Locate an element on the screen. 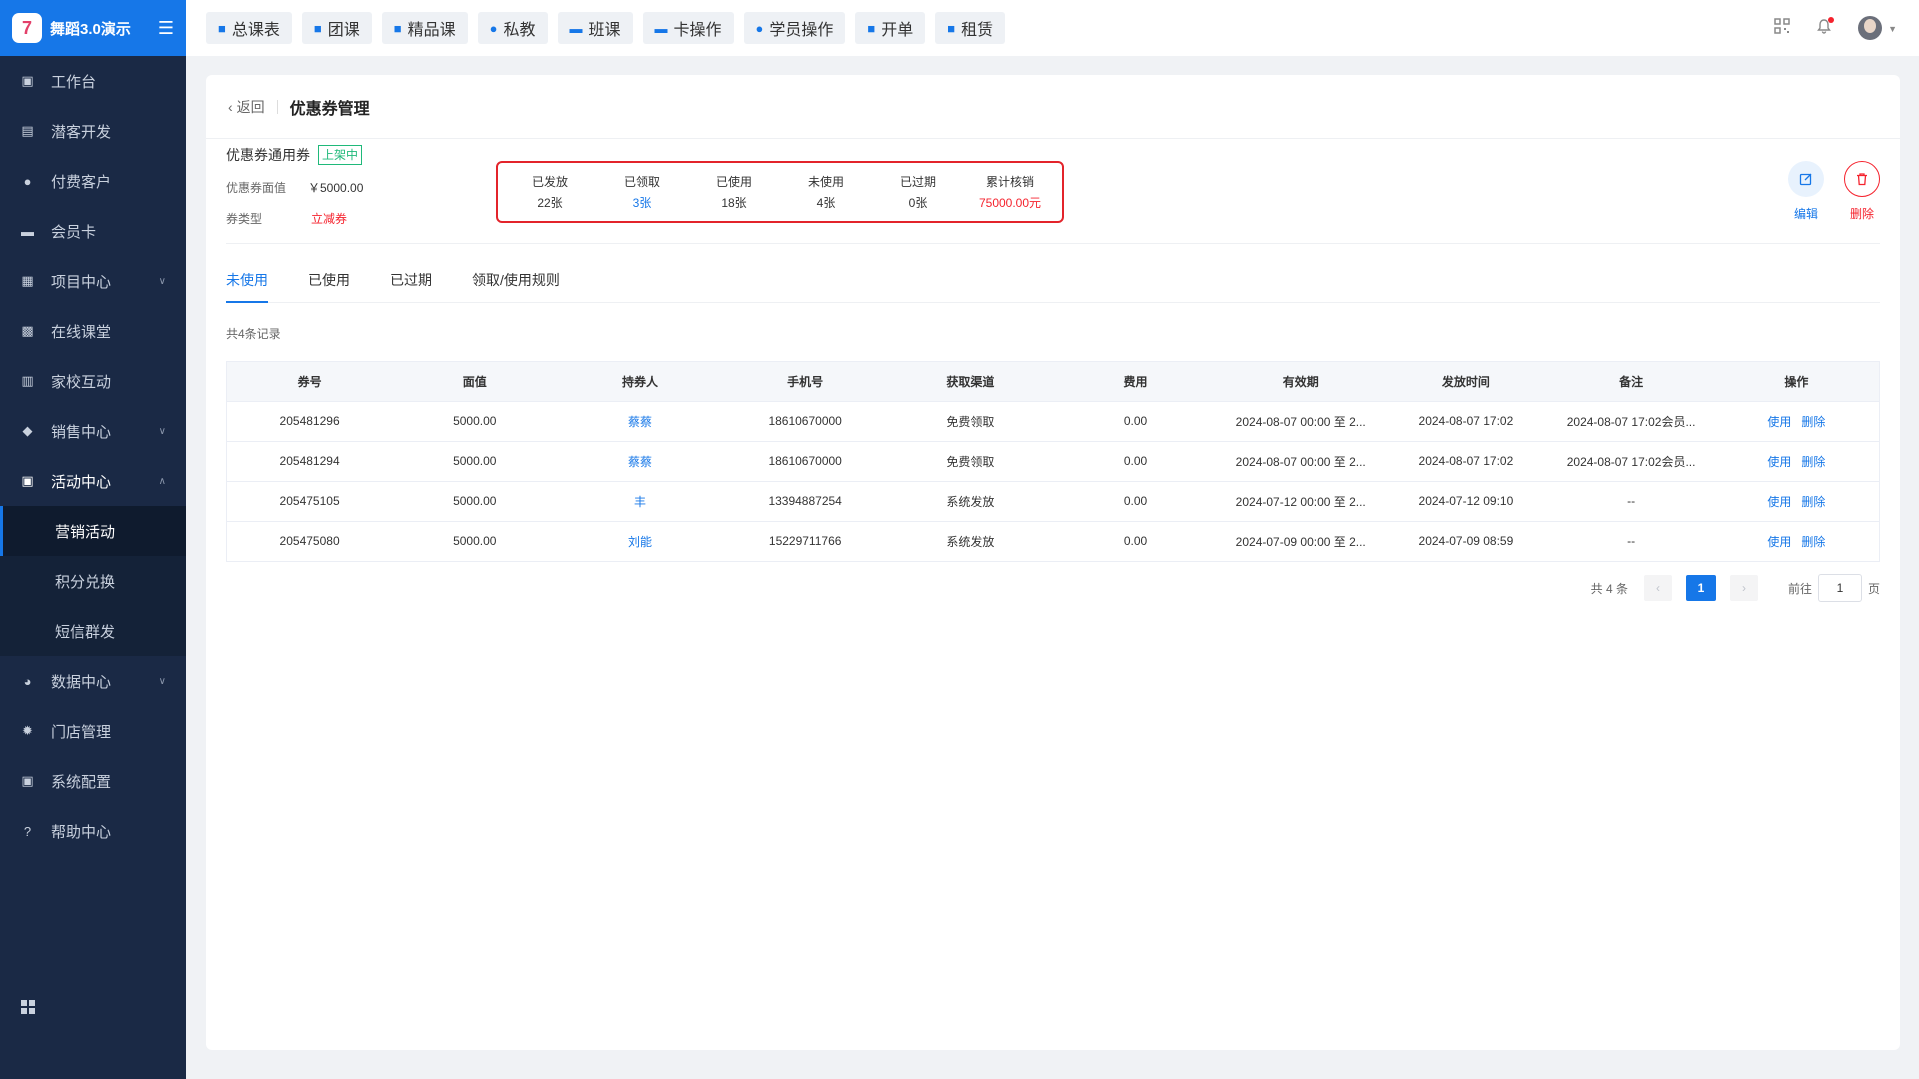  receipt-icon: ■ is located at coordinates (871, 28).